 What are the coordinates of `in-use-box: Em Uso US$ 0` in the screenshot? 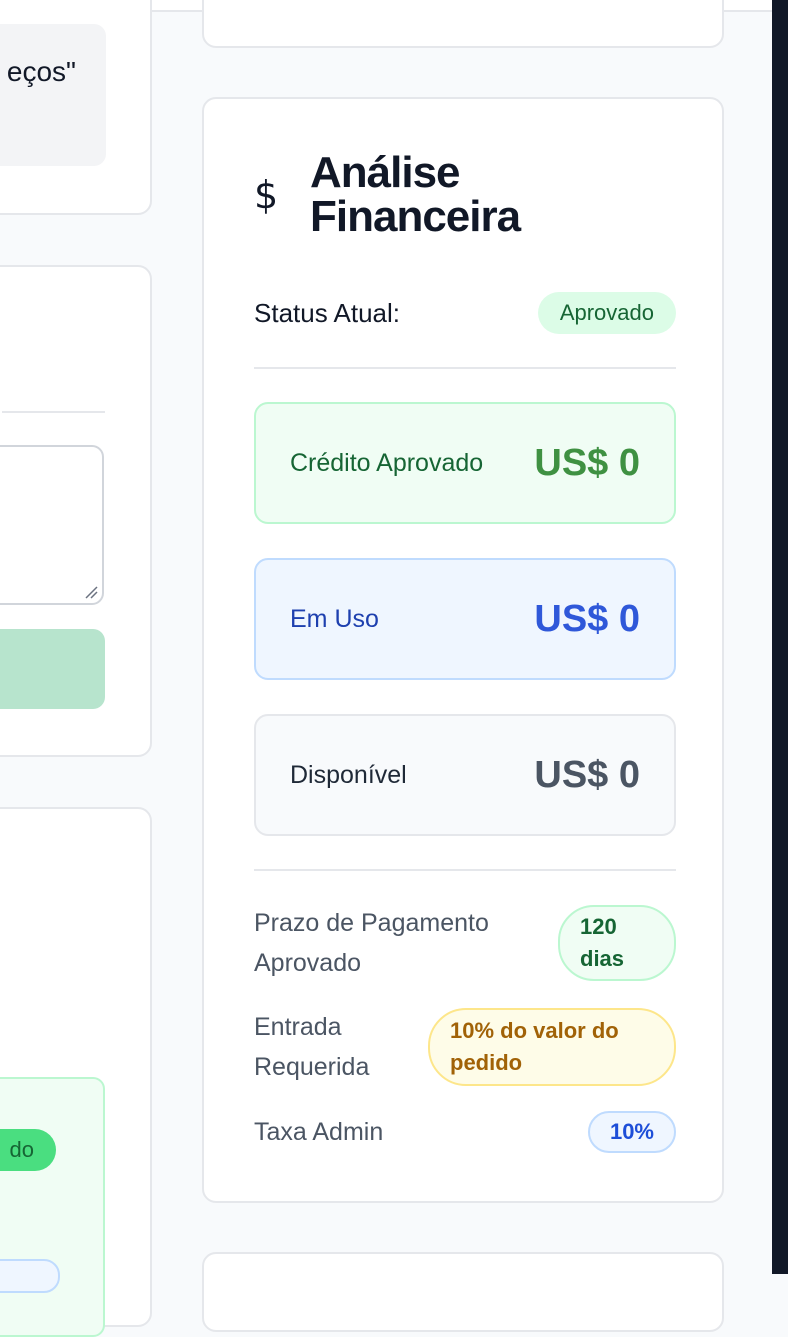 It's located at (465, 619).